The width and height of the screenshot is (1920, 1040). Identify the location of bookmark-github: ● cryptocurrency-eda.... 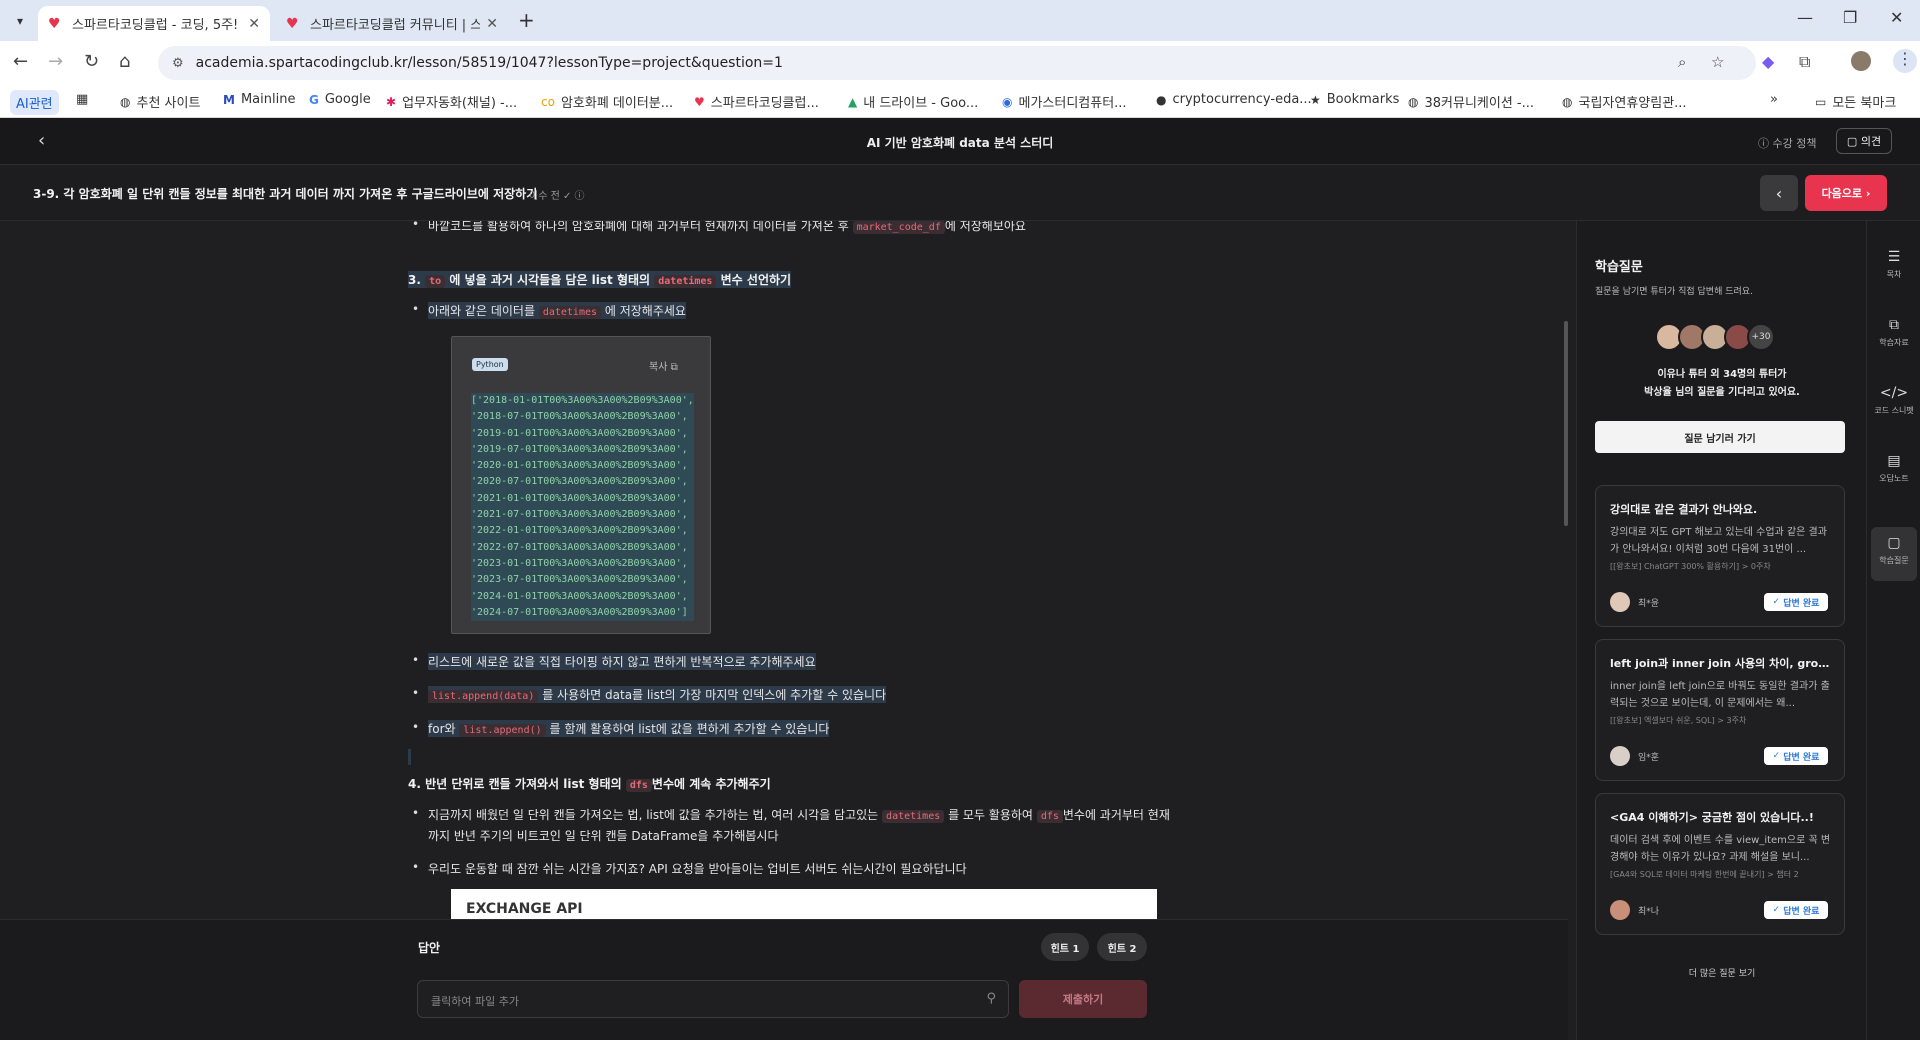
(1234, 99).